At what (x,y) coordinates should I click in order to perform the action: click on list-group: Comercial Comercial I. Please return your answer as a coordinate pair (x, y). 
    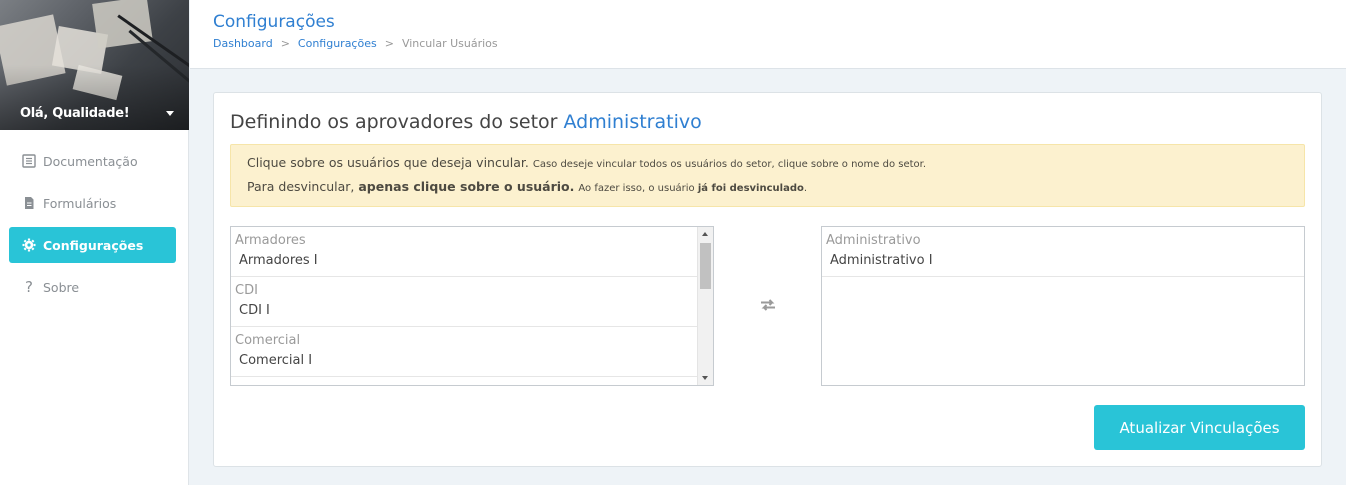
    Looking at the image, I should click on (472, 352).